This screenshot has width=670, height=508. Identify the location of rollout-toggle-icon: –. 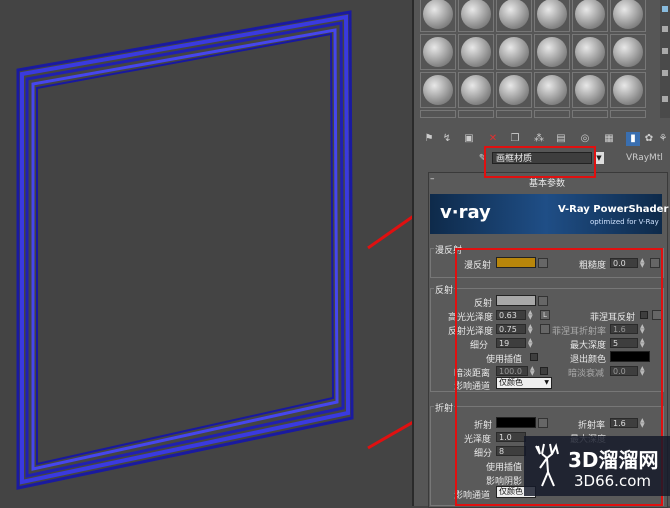
(432, 179).